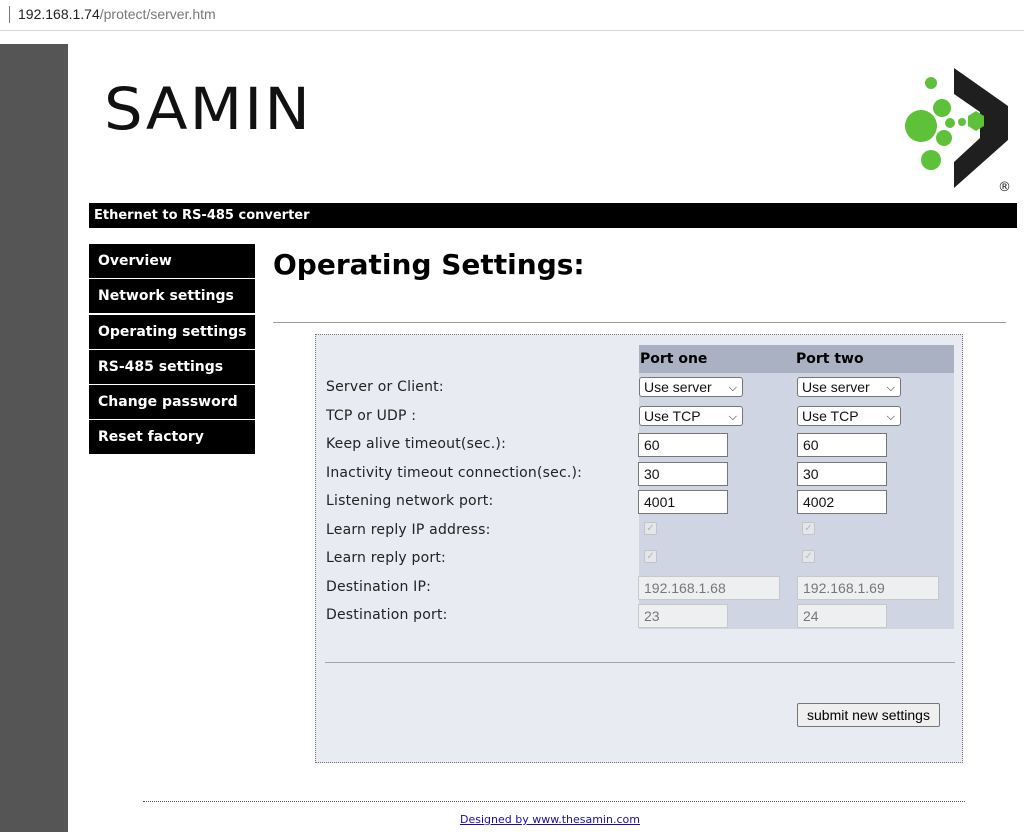 The height and width of the screenshot is (832, 1024). What do you see at coordinates (842, 445) in the screenshot?
I see `port-two-keep-alive-input: 60` at bounding box center [842, 445].